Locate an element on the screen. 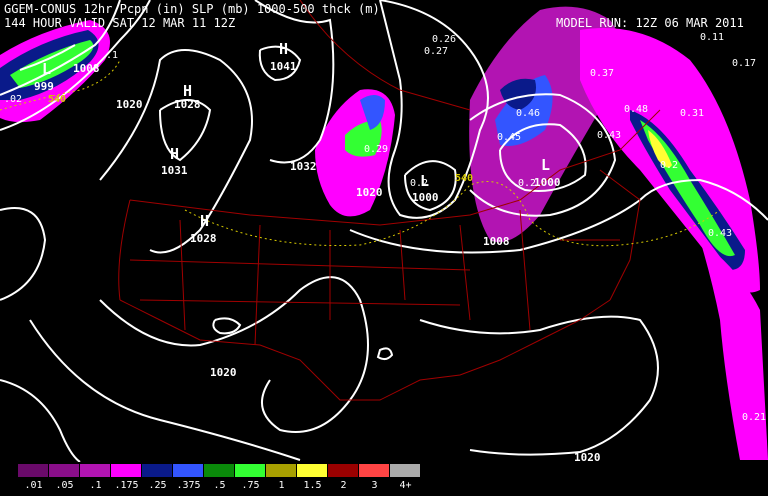  legend-label: .25 is located at coordinates (157, 485).